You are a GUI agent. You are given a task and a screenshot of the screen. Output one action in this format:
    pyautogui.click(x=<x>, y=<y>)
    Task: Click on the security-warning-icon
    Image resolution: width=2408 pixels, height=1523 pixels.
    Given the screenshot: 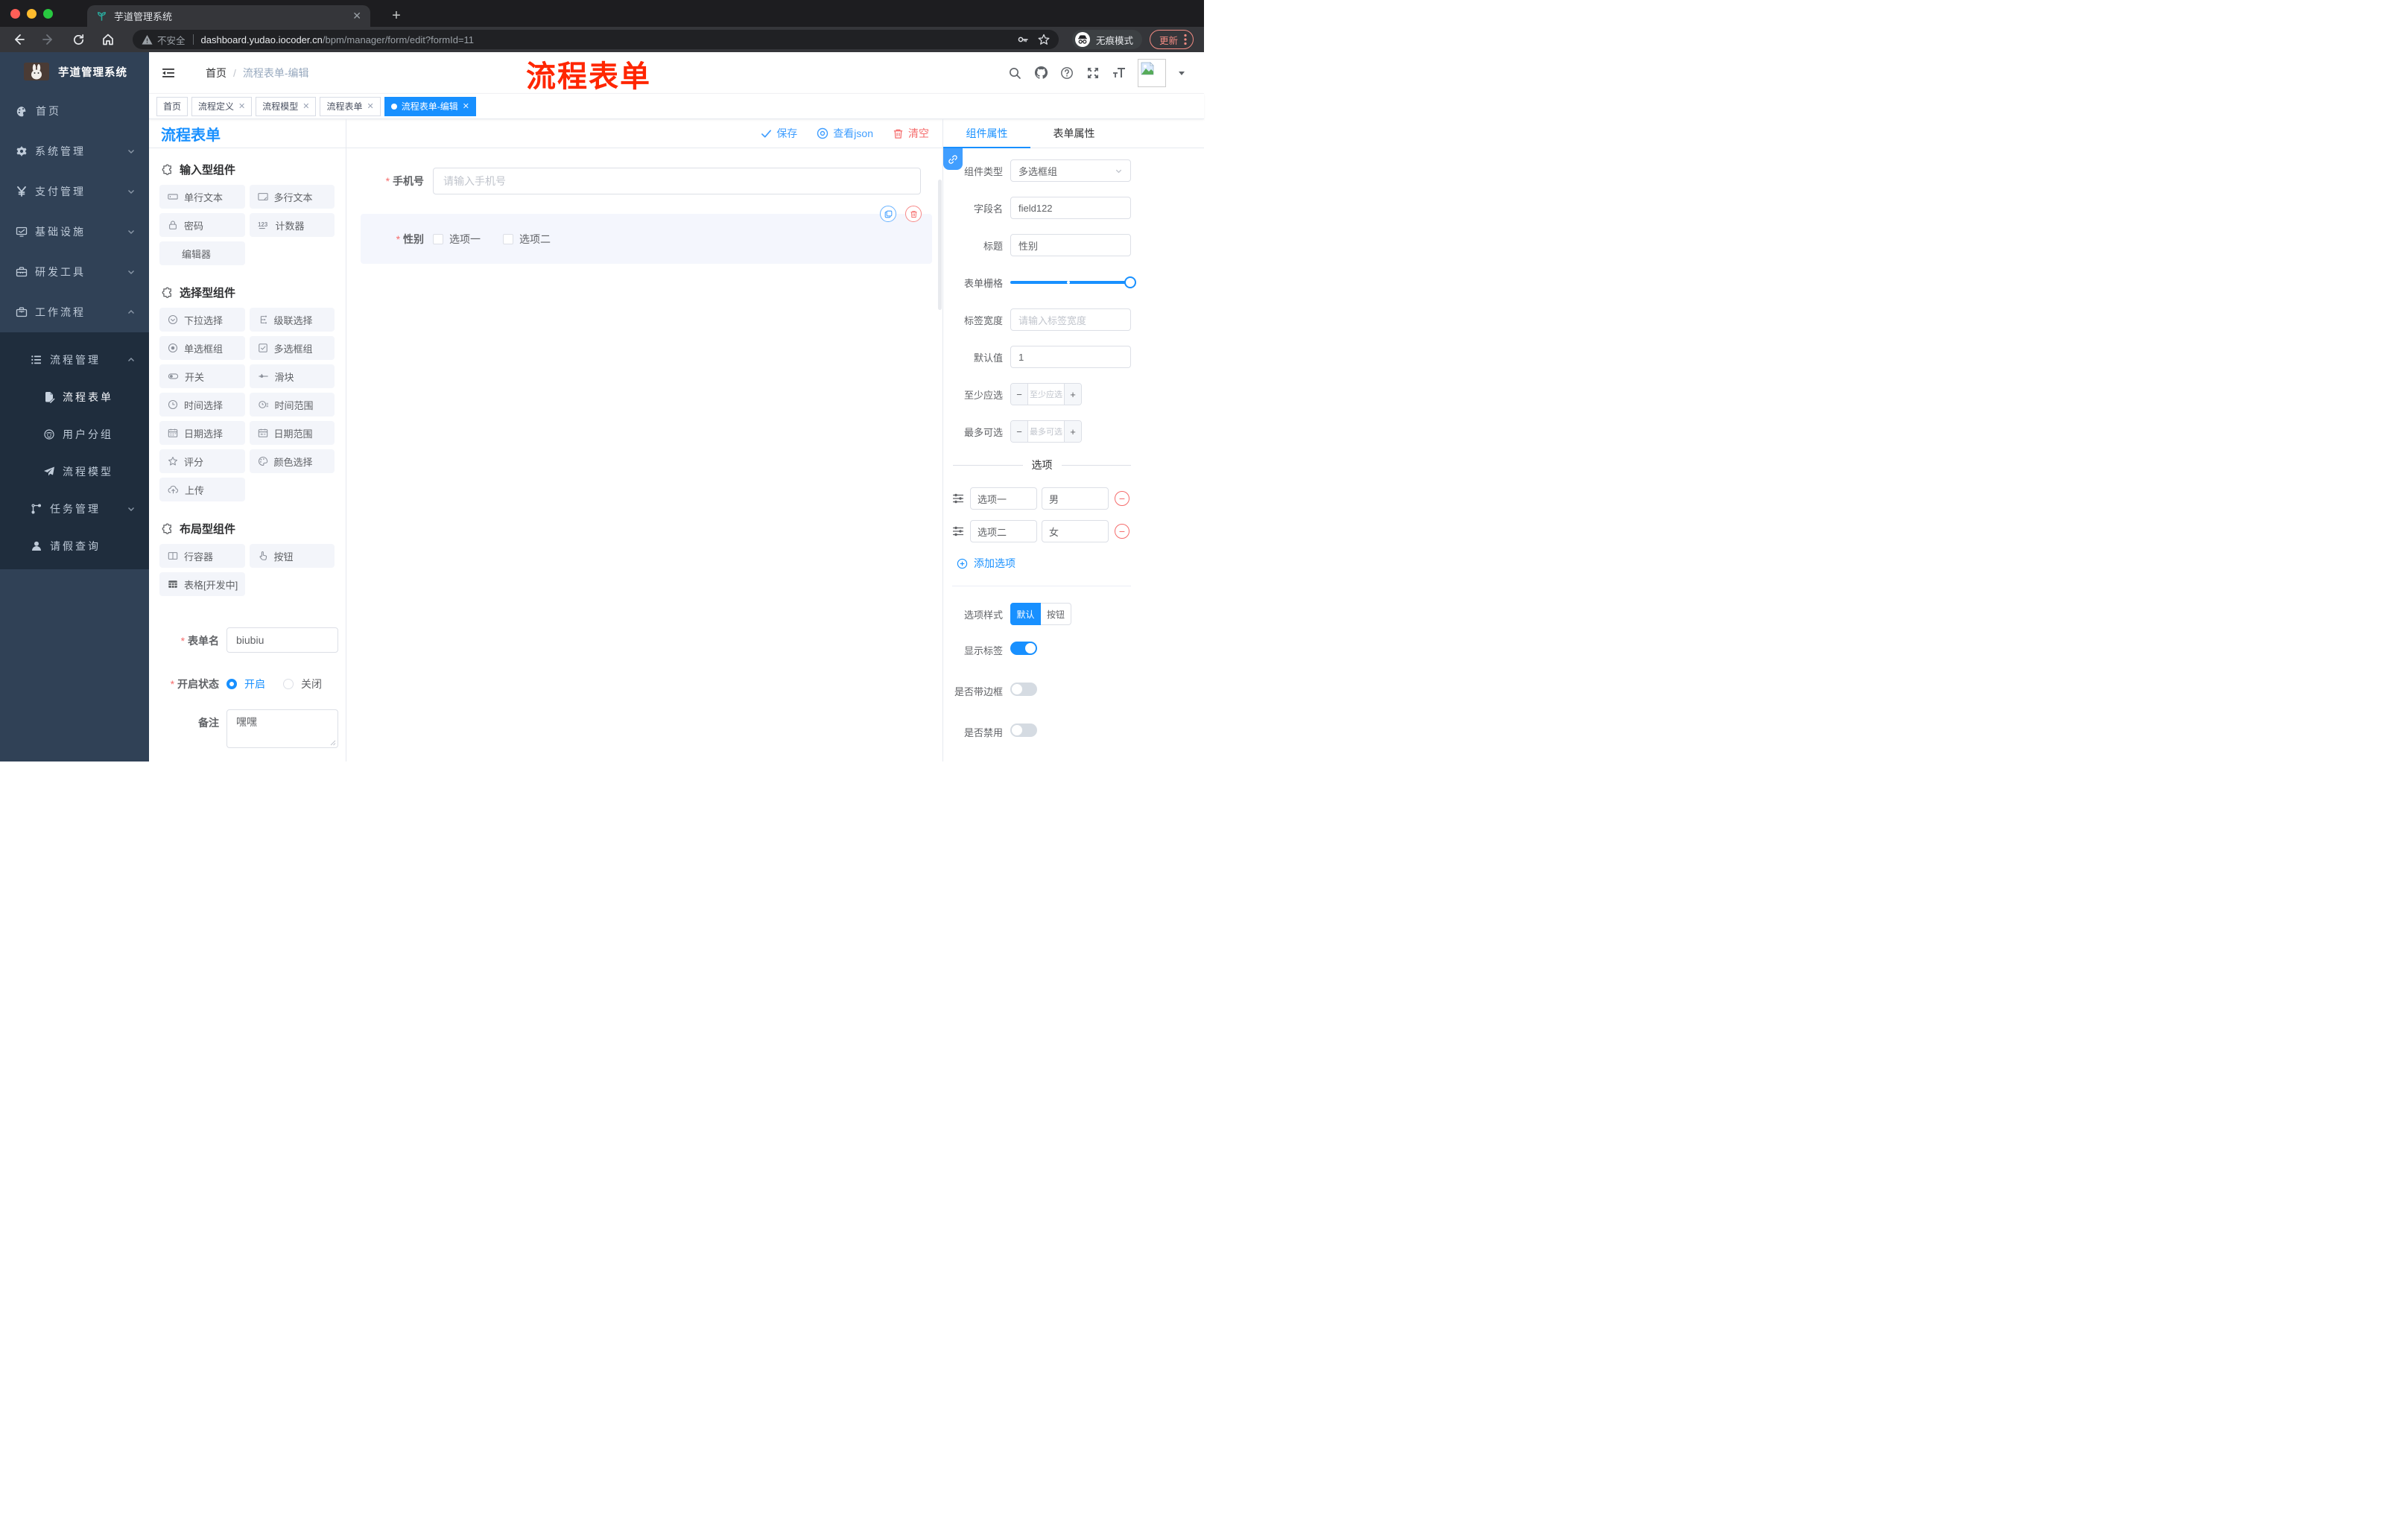 What is the action you would take?
    pyautogui.click(x=147, y=40)
    